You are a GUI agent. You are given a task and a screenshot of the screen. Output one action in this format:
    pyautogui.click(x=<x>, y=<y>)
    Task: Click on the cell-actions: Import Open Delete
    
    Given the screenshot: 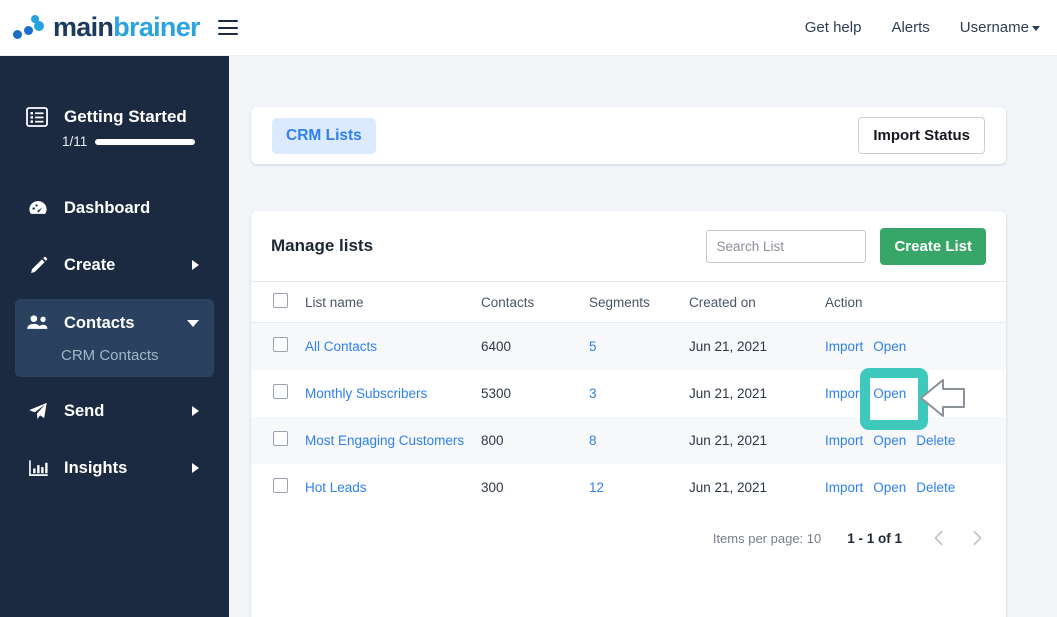 What is the action you would take?
    pyautogui.click(x=915, y=440)
    